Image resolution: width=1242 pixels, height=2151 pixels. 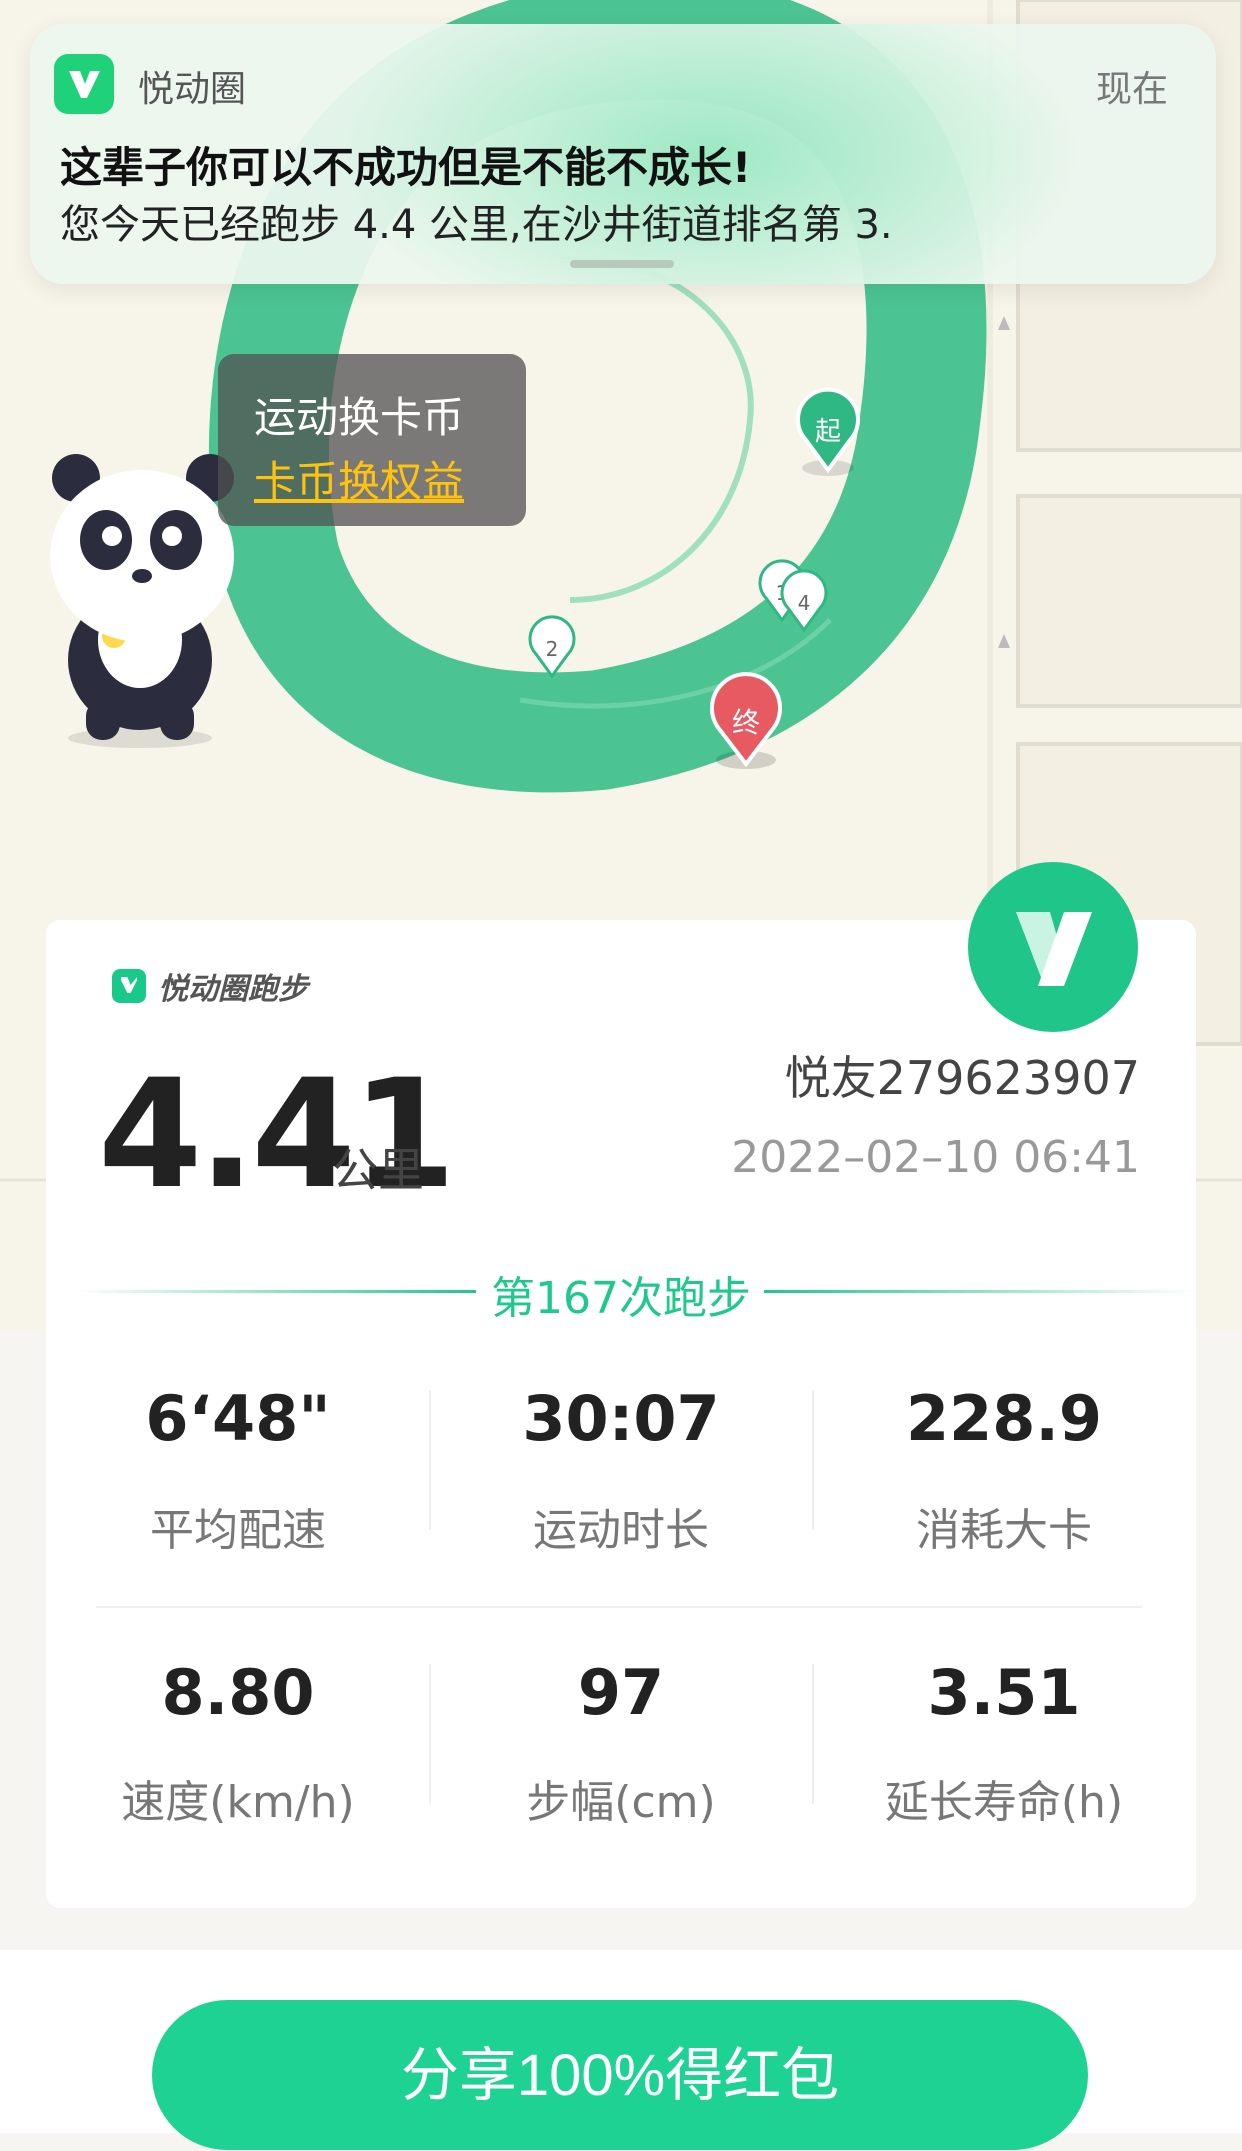 What do you see at coordinates (233, 989) in the screenshot?
I see `brand-name: 悦动圈跑步` at bounding box center [233, 989].